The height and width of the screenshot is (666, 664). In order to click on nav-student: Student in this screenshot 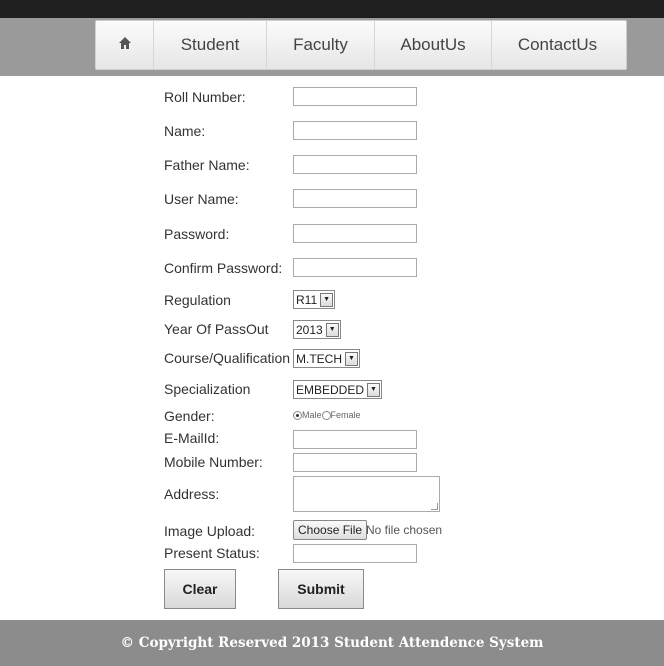, I will do `click(209, 45)`.